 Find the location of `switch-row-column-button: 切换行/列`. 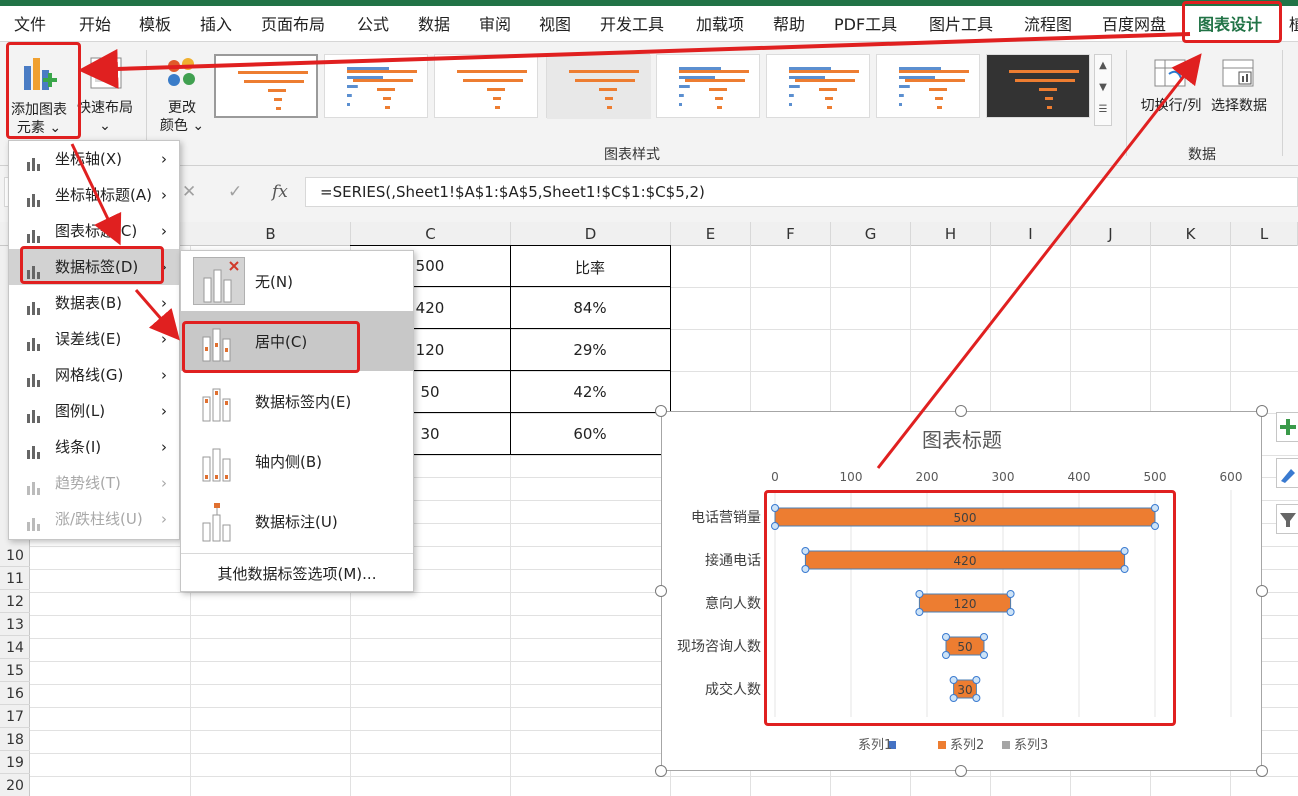

switch-row-column-button: 切换行/列 is located at coordinates (1171, 90).